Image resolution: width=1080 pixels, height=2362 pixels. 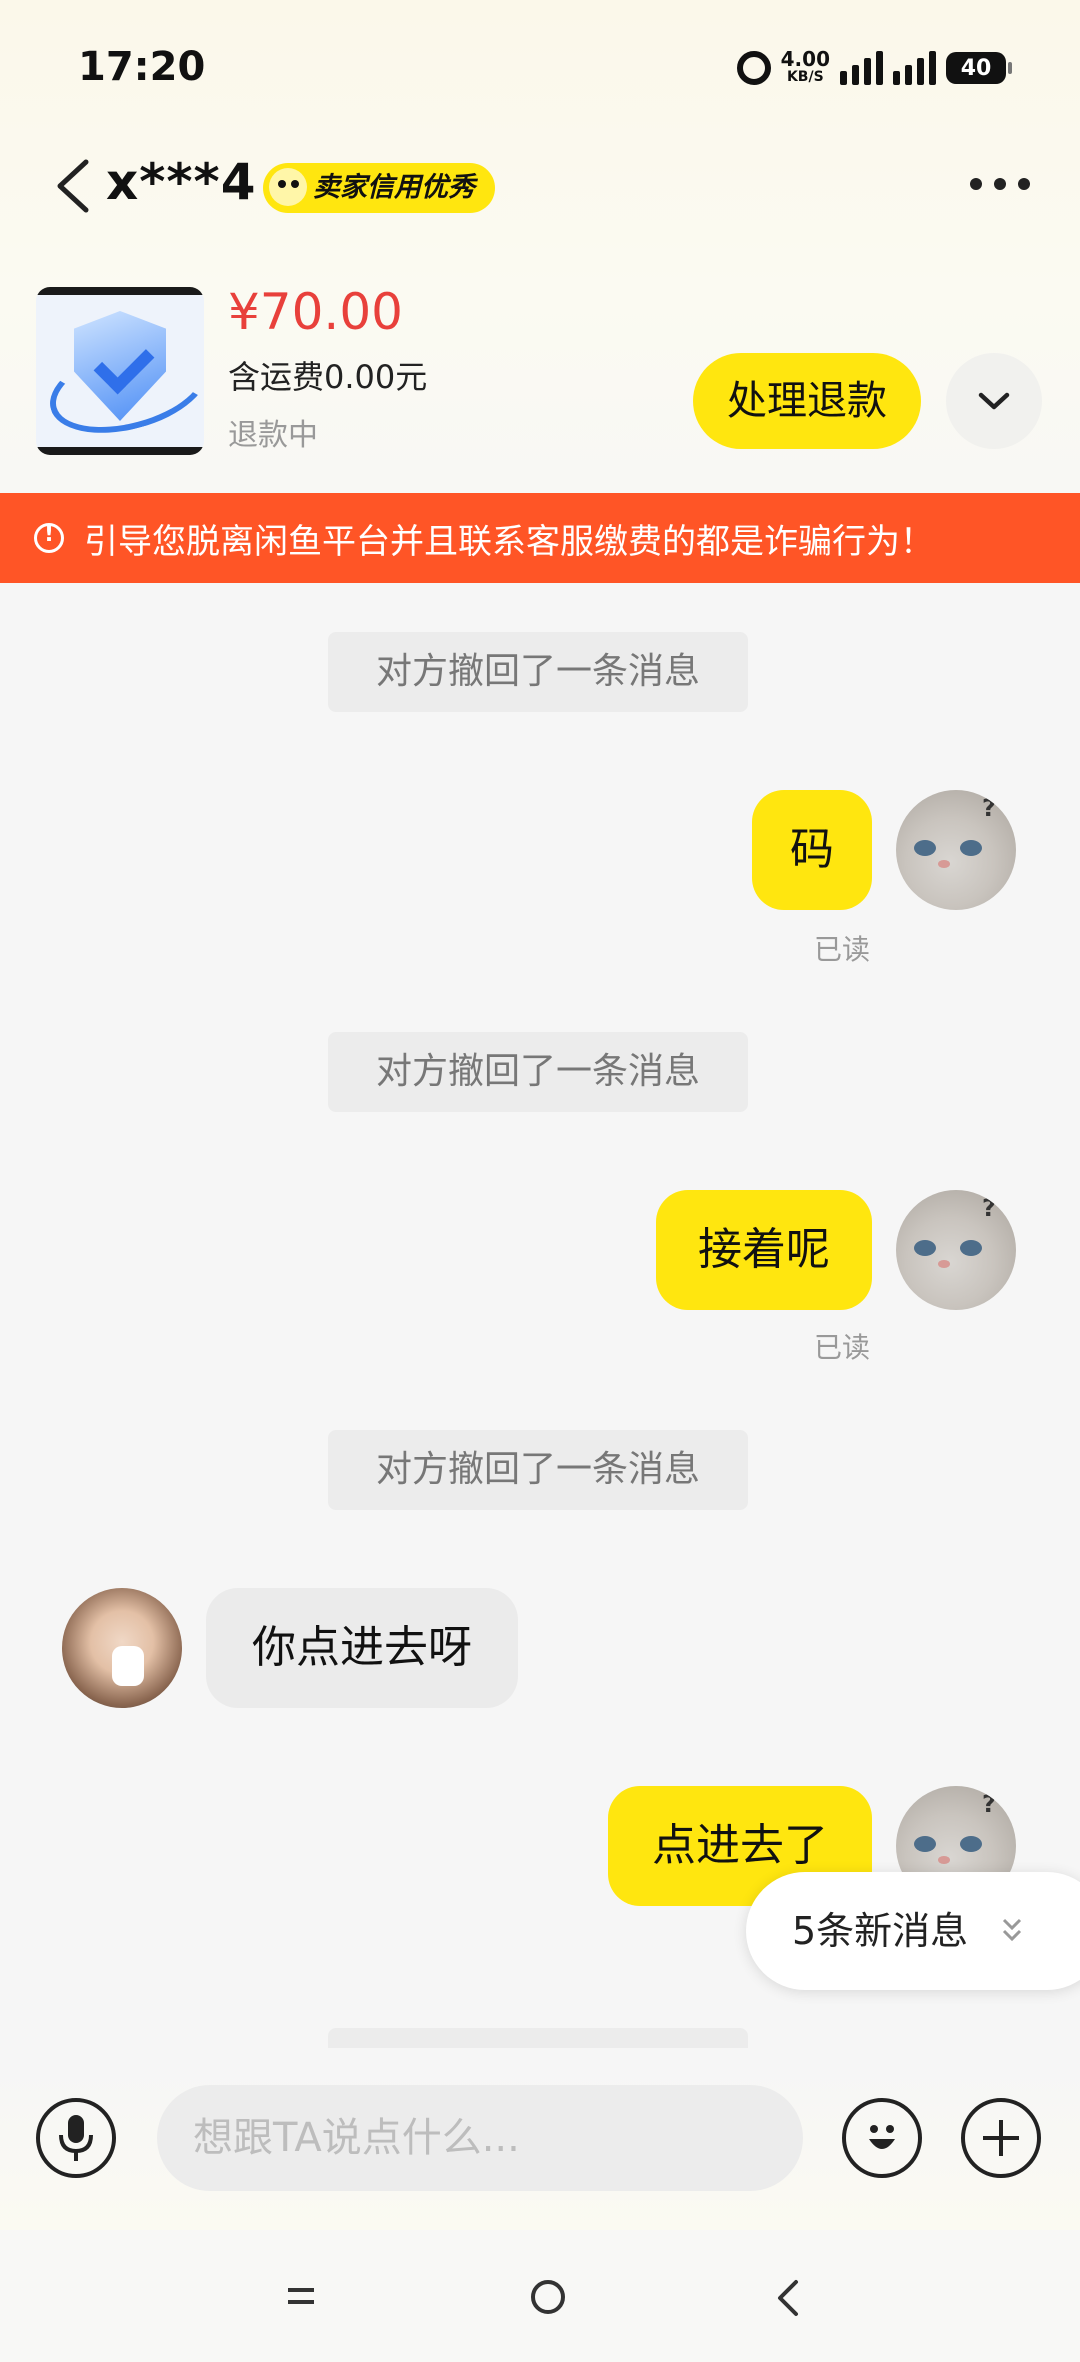 I want to click on chat-title: x***4, so click(x=181, y=182).